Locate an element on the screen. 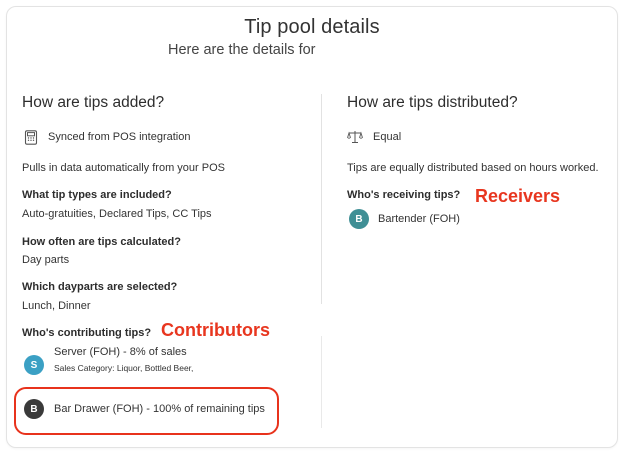 The height and width of the screenshot is (454, 624). tip-source-label: Synced from POS integration is located at coordinates (119, 137).